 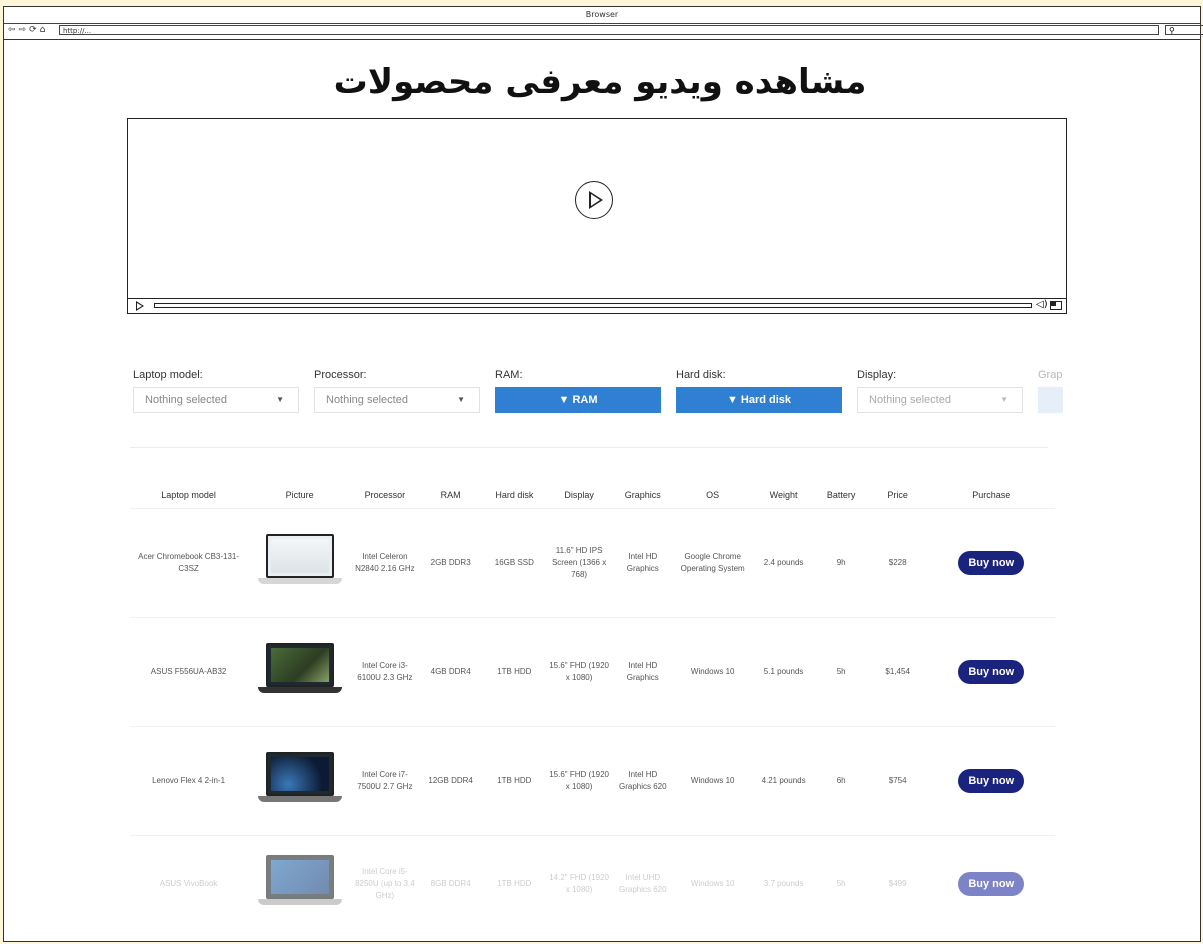 What do you see at coordinates (897, 495) in the screenshot?
I see `column-header: Price` at bounding box center [897, 495].